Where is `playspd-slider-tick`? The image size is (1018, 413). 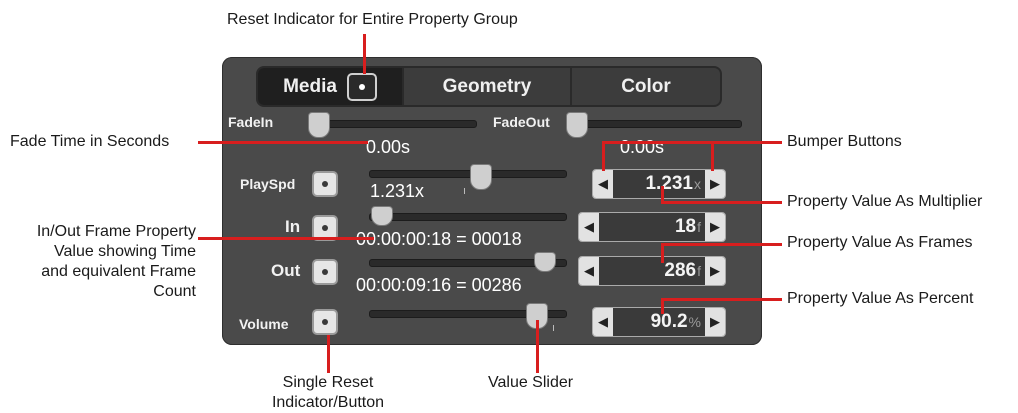 playspd-slider-tick is located at coordinates (464, 191).